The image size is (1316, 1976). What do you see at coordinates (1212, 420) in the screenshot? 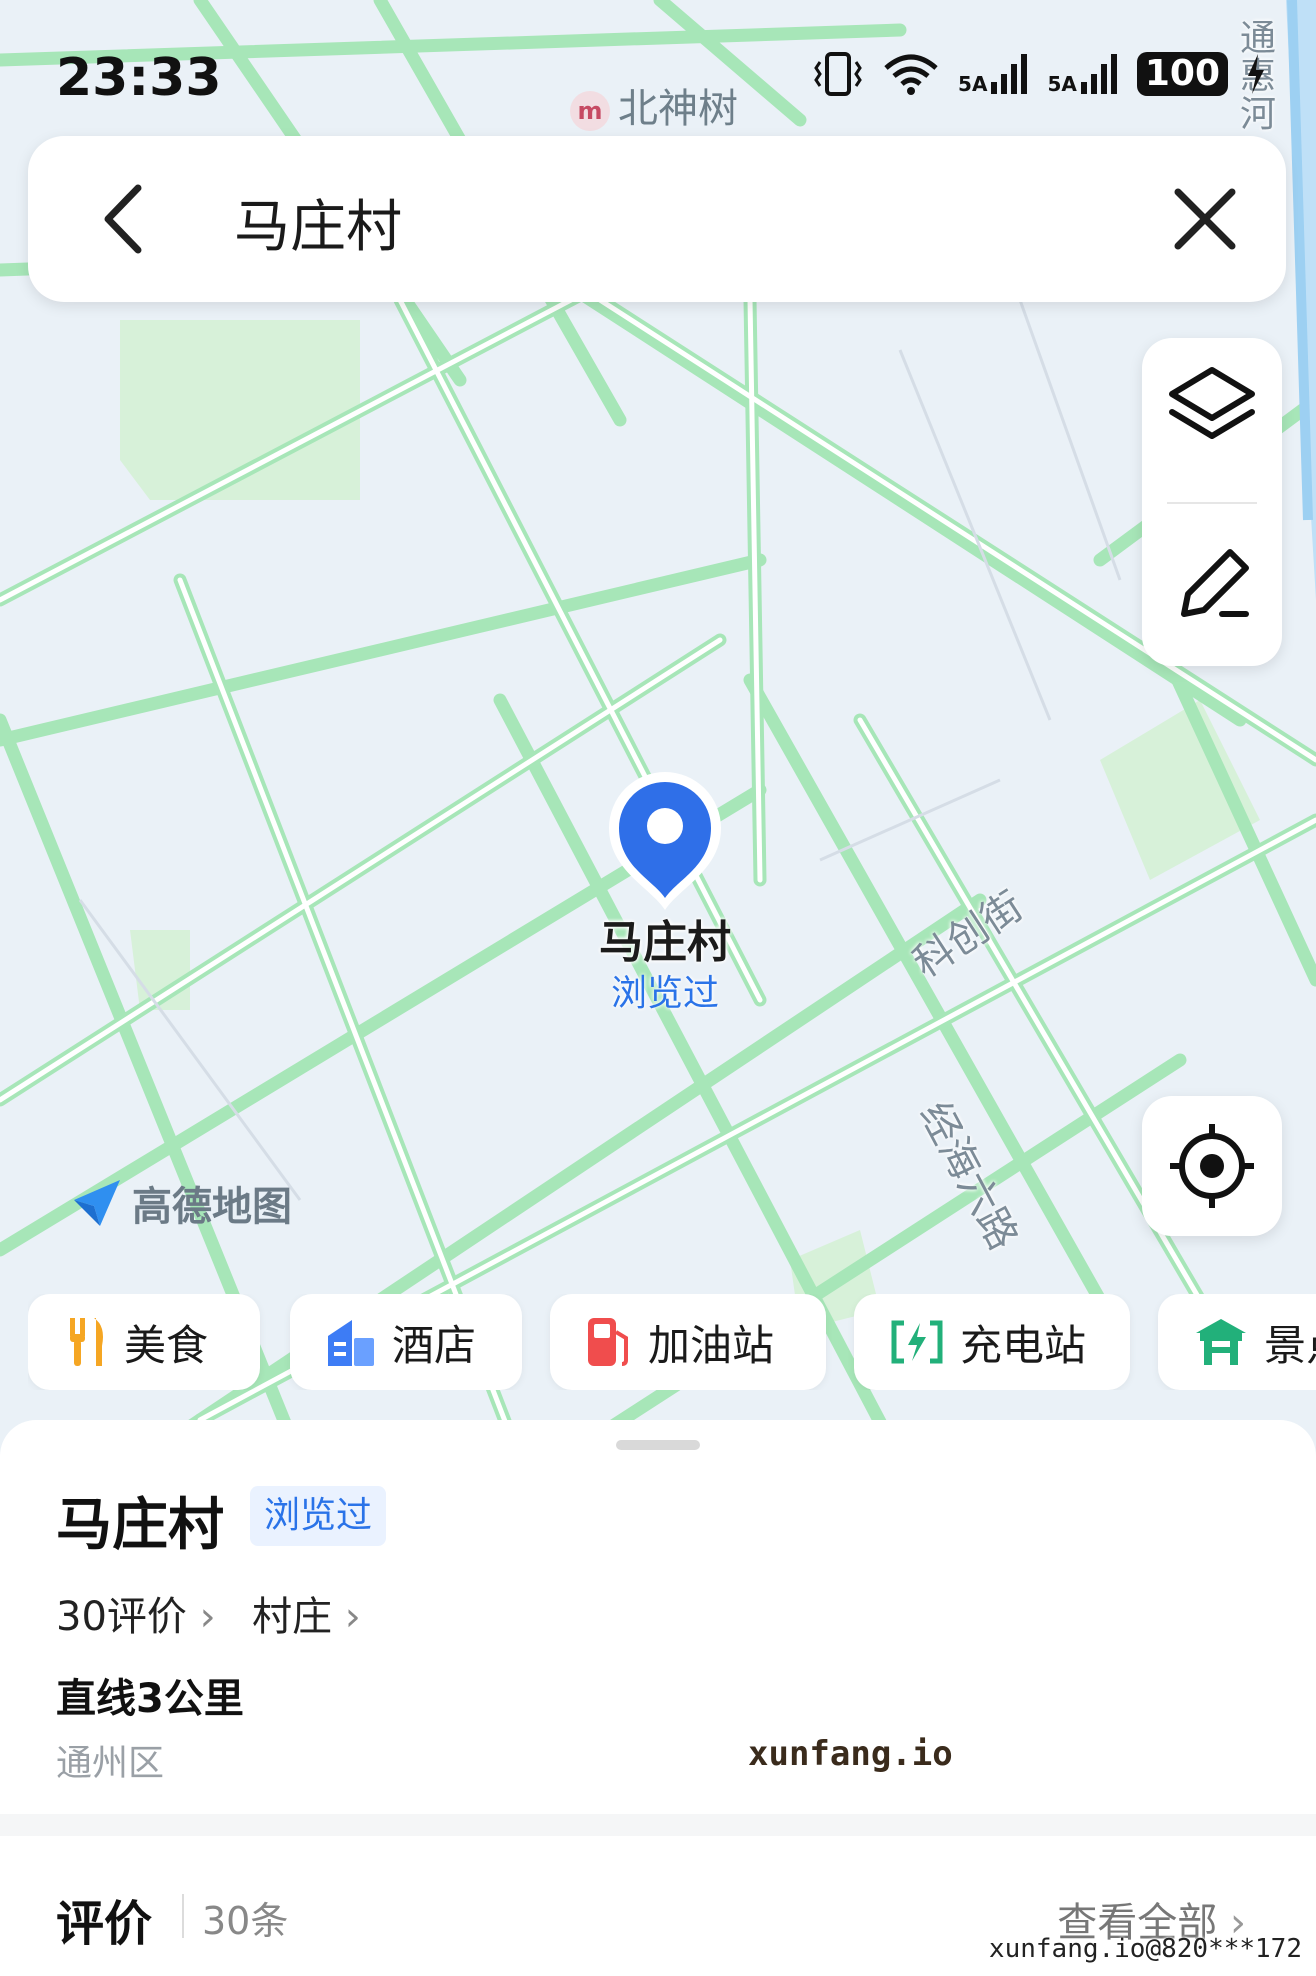
I see `layers-icon` at bounding box center [1212, 420].